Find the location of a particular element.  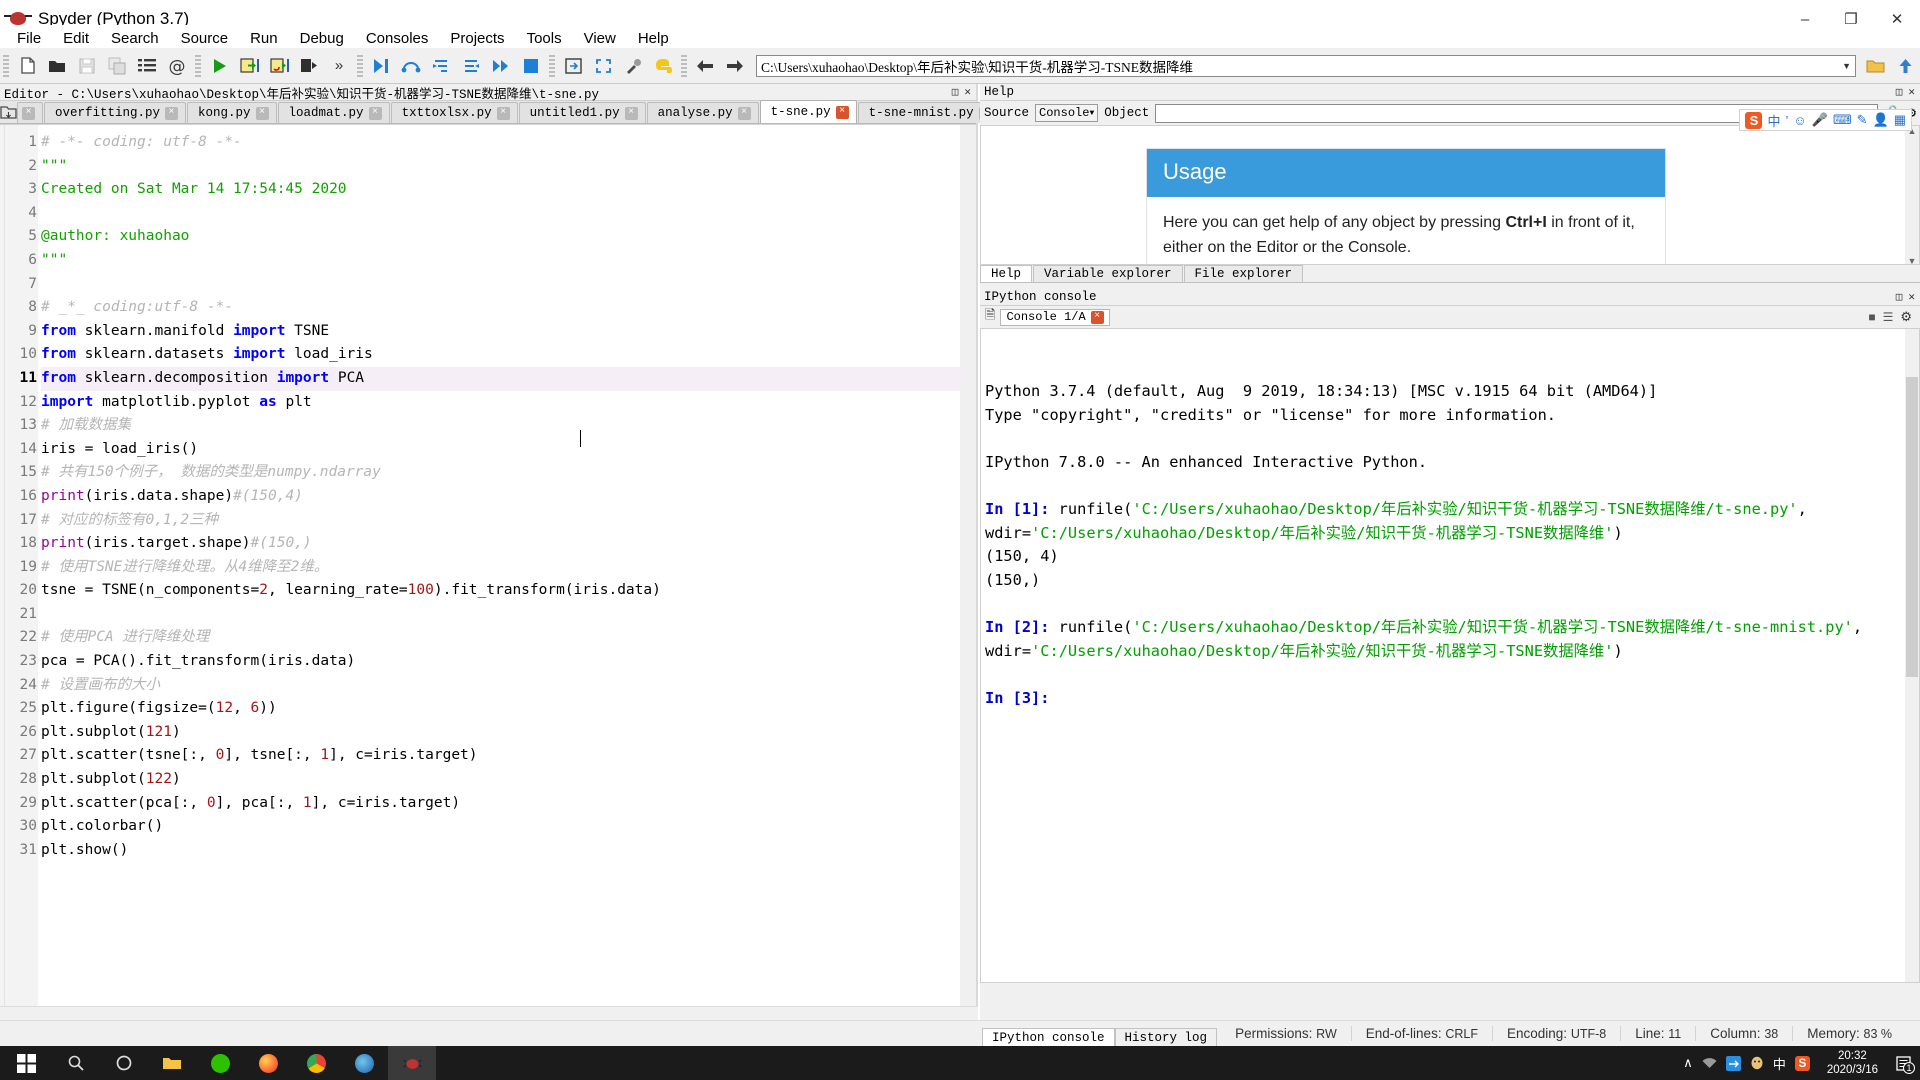

code-line: from sklearn.decomposition import PCA is located at coordinates (508, 378).